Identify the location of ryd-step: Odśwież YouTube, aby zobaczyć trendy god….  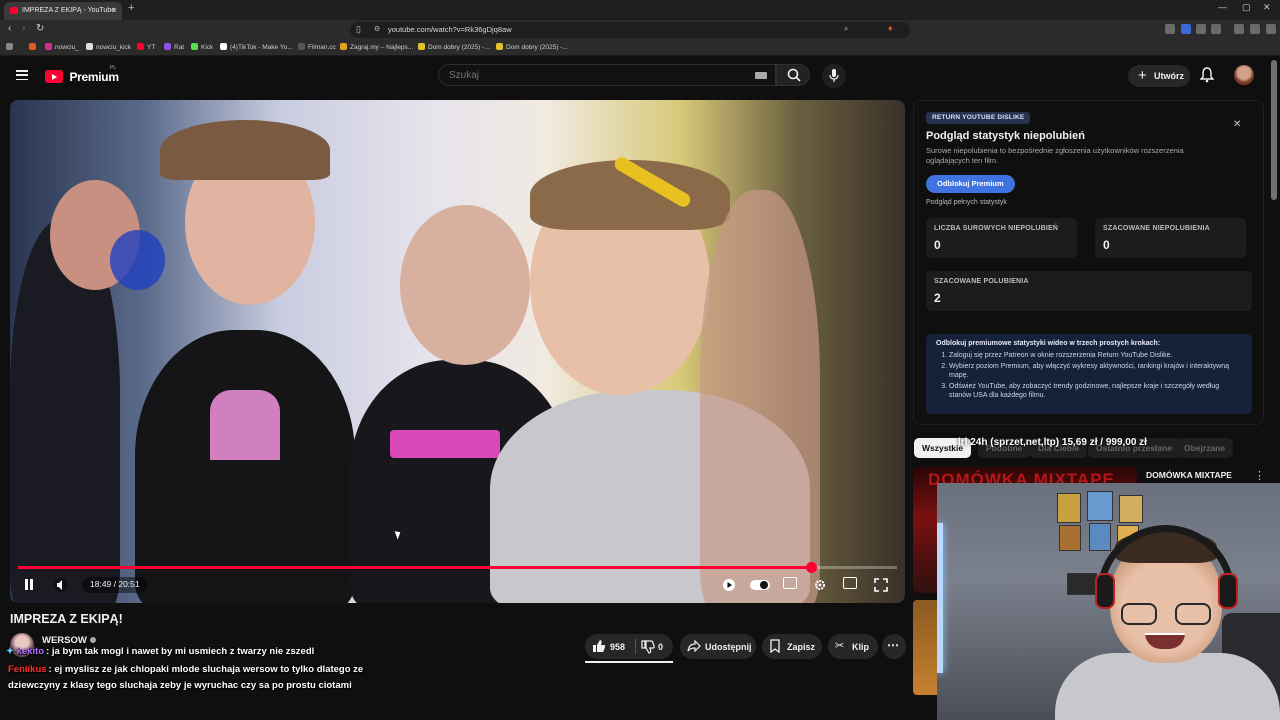
(1095, 391).